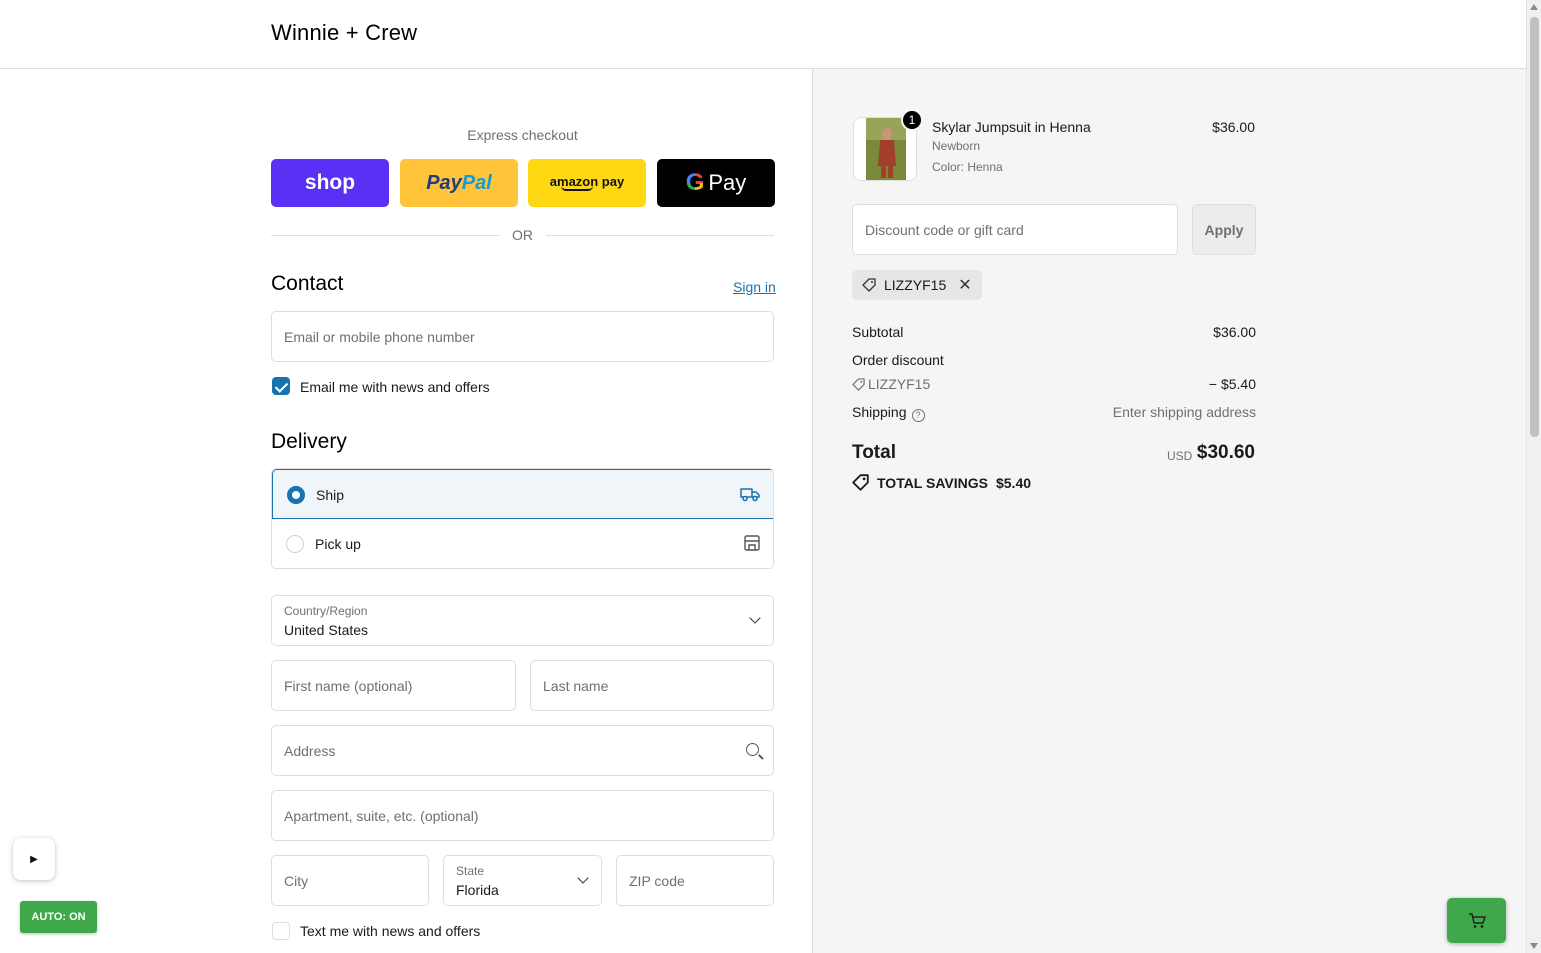 The height and width of the screenshot is (953, 1541). I want to click on paypal-label-b: Pal, so click(476, 182).